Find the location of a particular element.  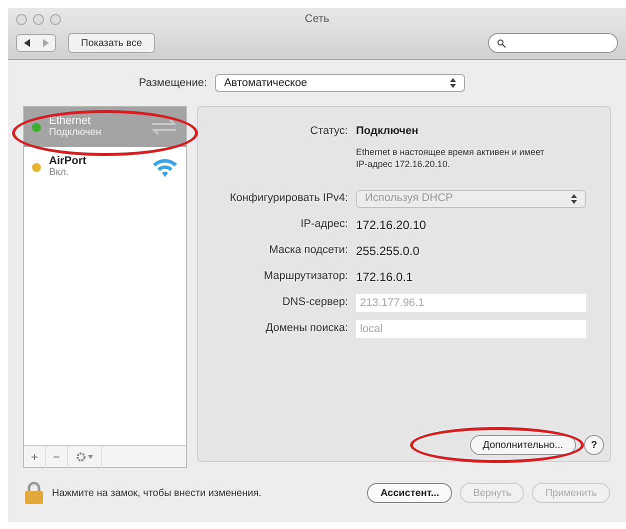

show-all-button: Показать все is located at coordinates (112, 43).